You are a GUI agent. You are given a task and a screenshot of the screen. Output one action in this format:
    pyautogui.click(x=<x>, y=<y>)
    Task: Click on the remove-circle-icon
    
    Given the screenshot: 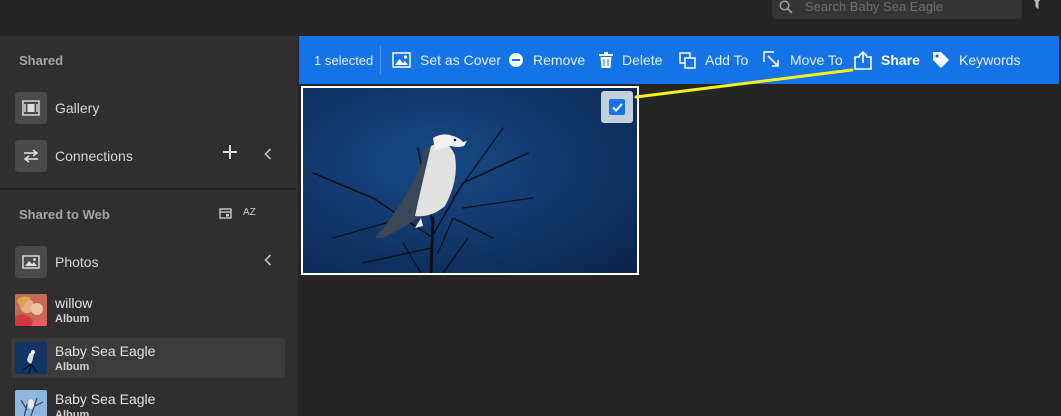 What is the action you would take?
    pyautogui.click(x=516, y=60)
    